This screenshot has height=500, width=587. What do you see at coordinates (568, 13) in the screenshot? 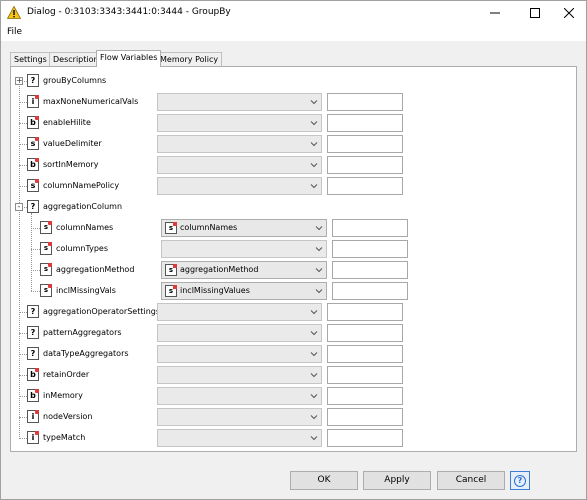
I see `close-button` at bounding box center [568, 13].